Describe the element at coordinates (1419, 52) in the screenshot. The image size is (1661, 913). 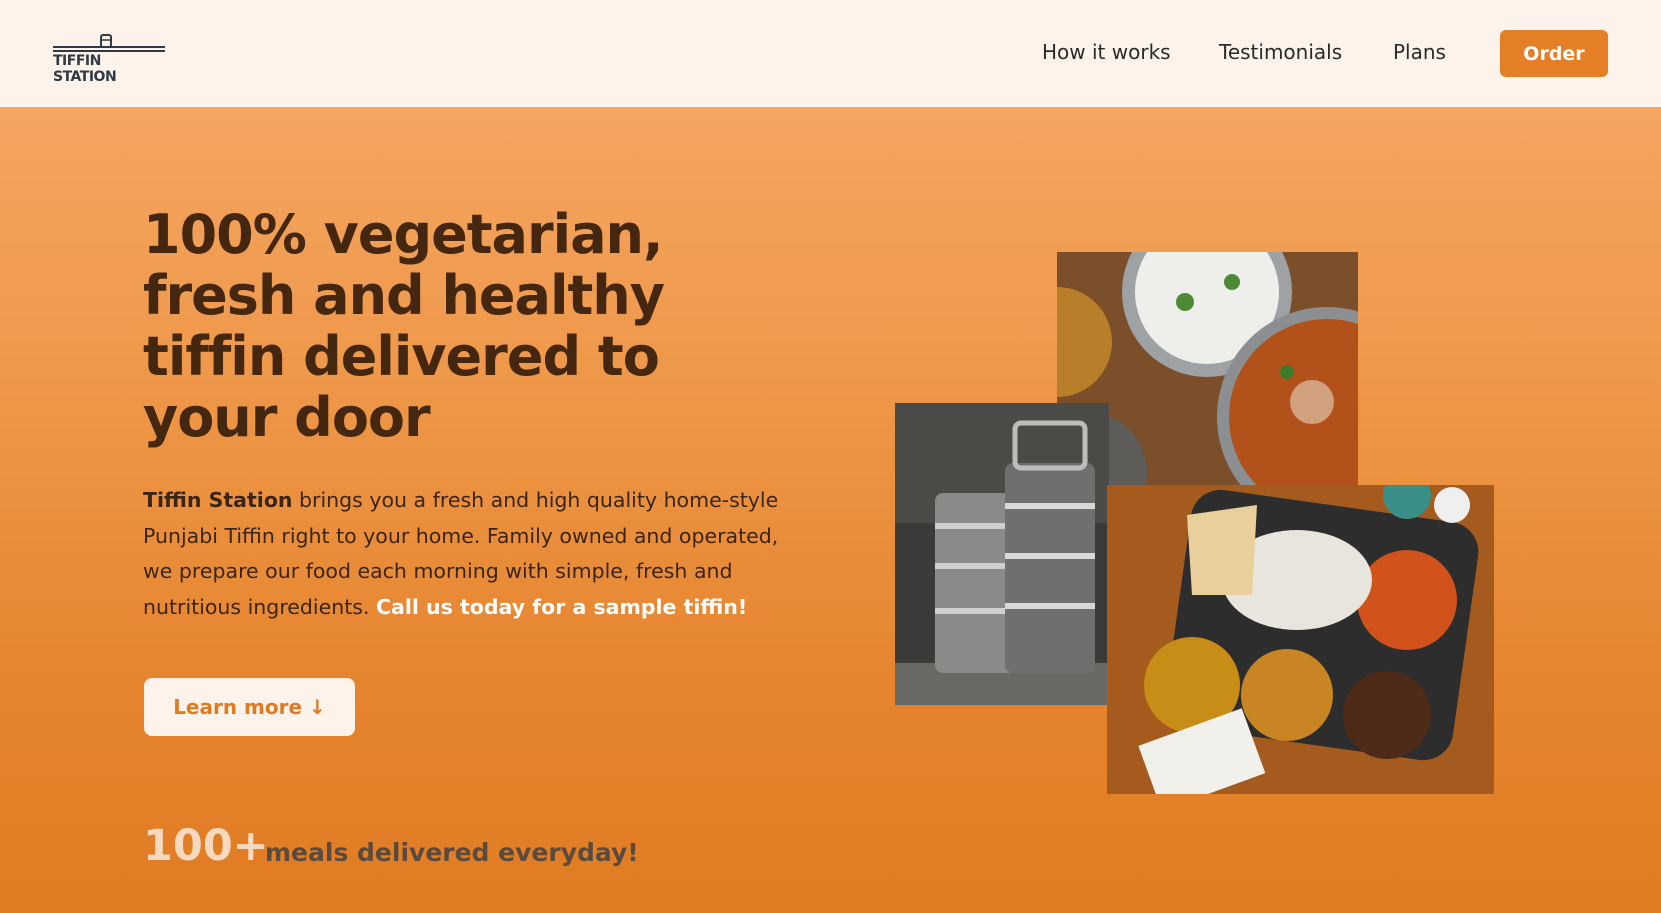
I see `nav-plans: Plans` at that location.